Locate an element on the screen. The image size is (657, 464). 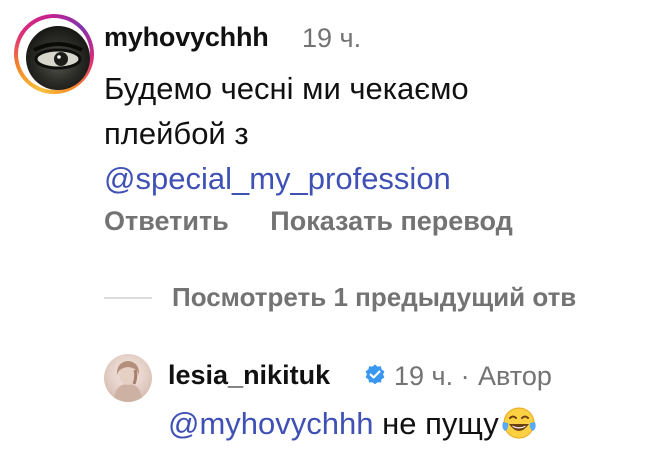
reply-username: lesia_nikituk is located at coordinates (249, 375).